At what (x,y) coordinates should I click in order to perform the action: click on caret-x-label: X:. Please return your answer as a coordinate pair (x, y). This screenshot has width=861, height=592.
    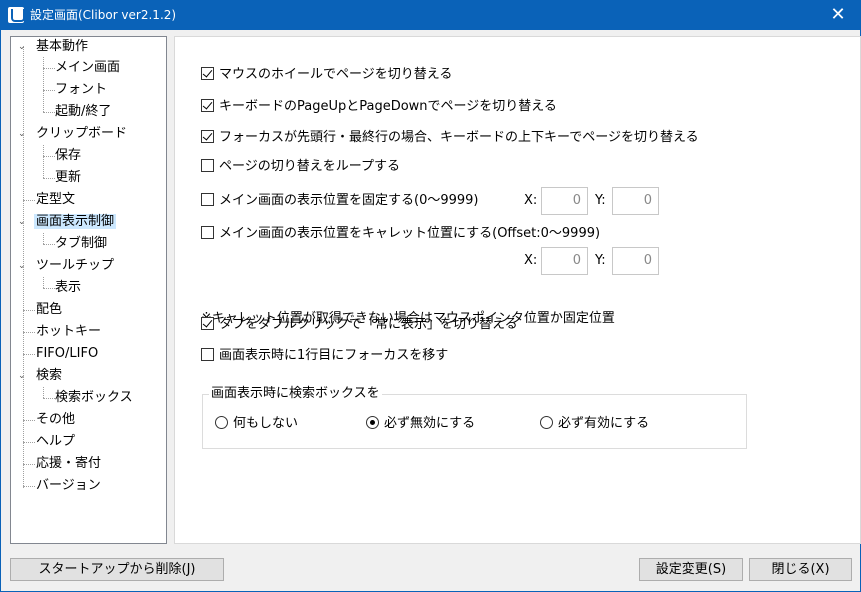
    Looking at the image, I should click on (531, 260).